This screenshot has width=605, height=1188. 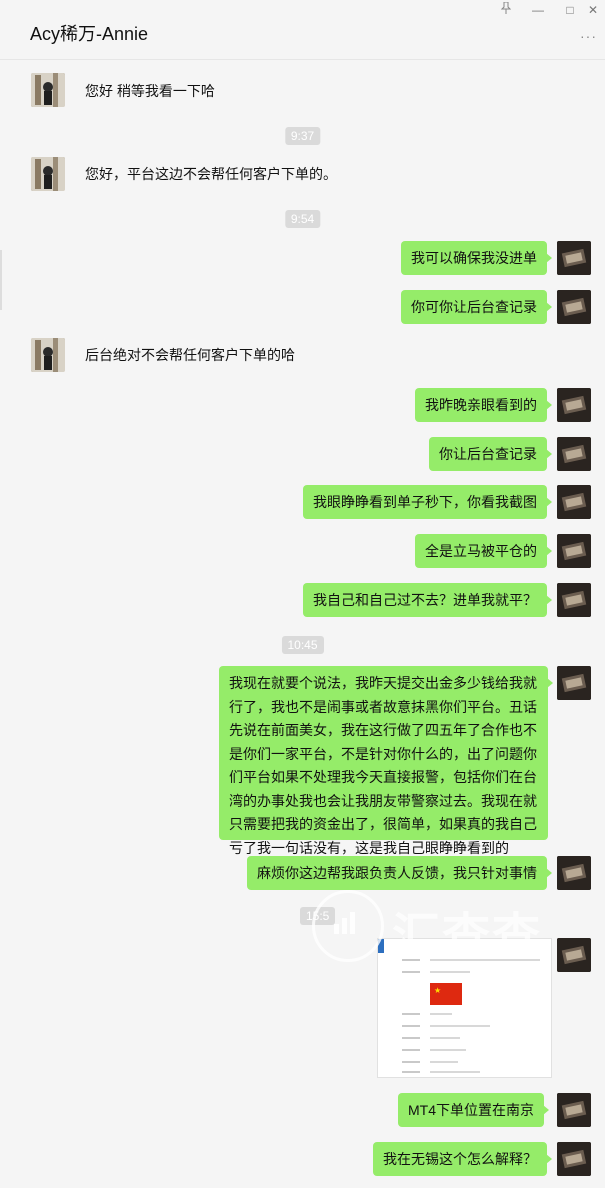 What do you see at coordinates (302, 645) in the screenshot?
I see `timestamp: 10:45` at bounding box center [302, 645].